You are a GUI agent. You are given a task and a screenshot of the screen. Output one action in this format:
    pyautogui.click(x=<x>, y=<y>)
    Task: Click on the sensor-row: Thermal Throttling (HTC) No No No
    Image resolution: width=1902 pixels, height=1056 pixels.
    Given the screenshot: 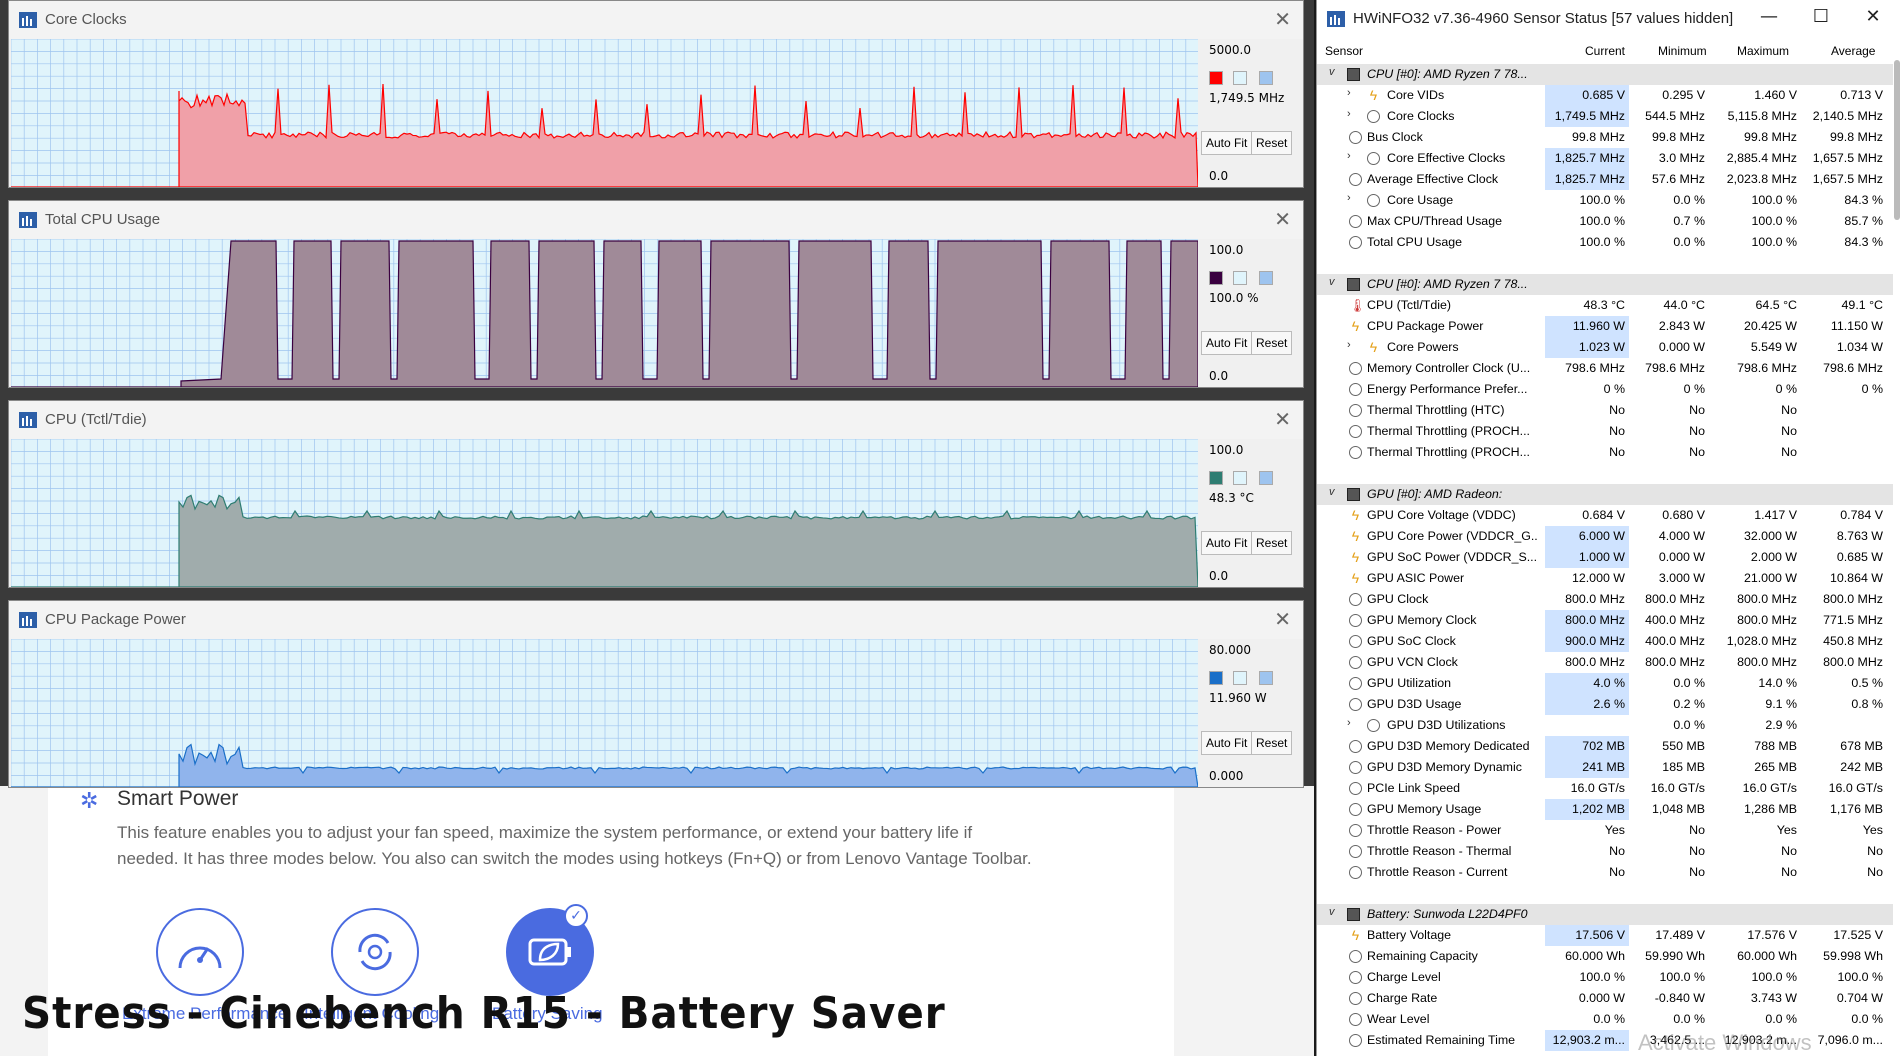 What is the action you would take?
    pyautogui.click(x=1605, y=410)
    